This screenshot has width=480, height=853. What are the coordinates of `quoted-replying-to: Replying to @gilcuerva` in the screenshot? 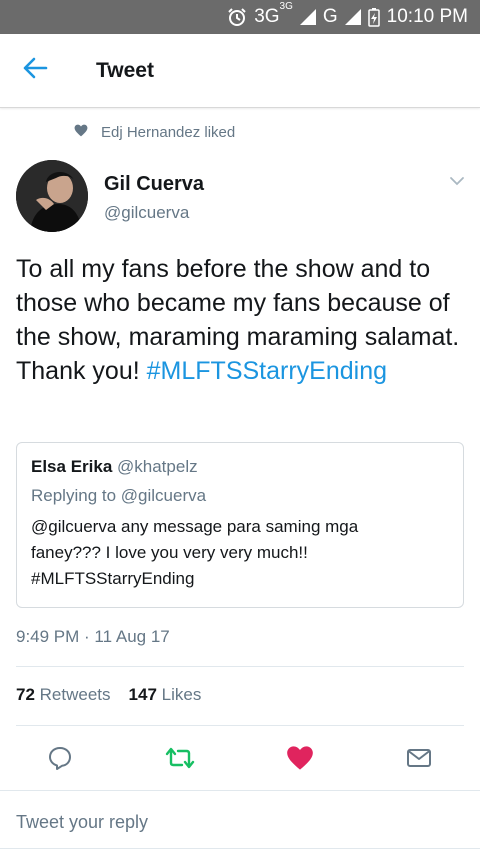 It's located at (119, 495).